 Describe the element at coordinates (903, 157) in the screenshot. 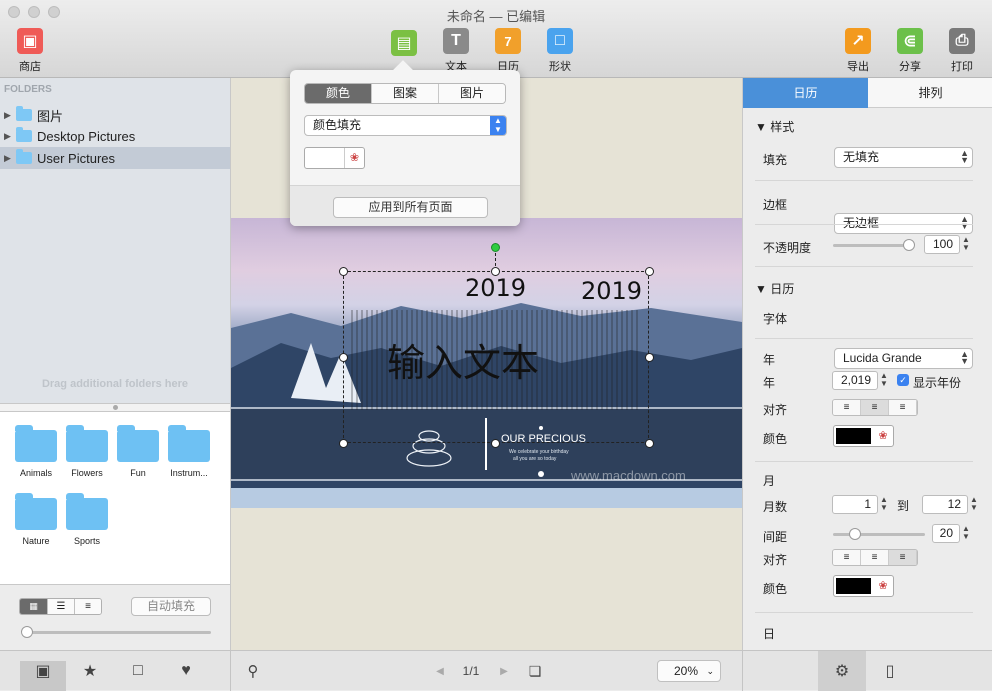

I see `fill-select: 无填充 ▲ ▼` at that location.